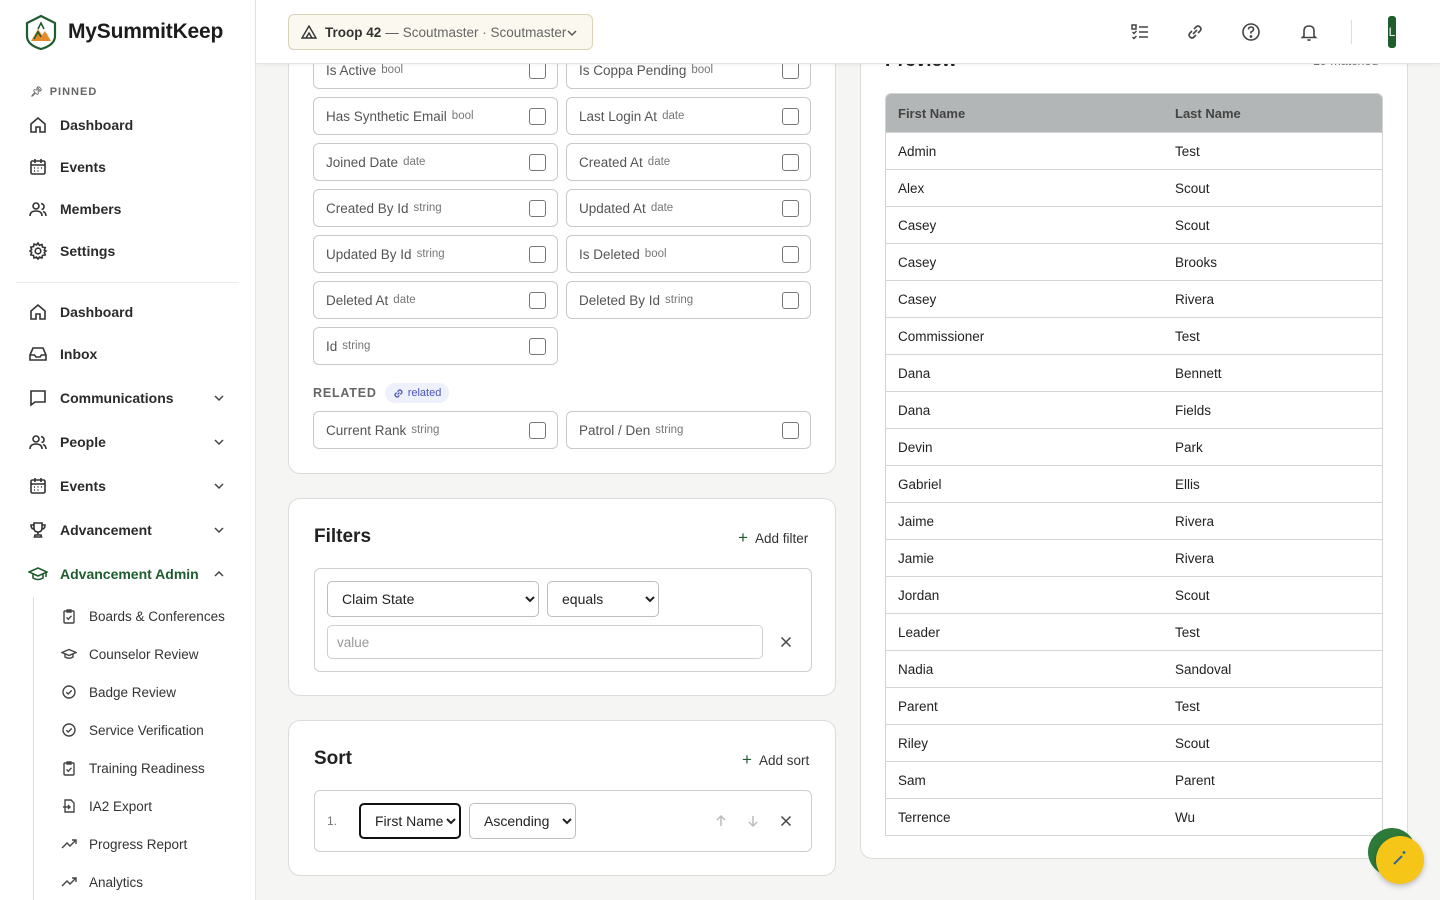  What do you see at coordinates (781, 538) in the screenshot?
I see `add-filter-label: Add filter` at bounding box center [781, 538].